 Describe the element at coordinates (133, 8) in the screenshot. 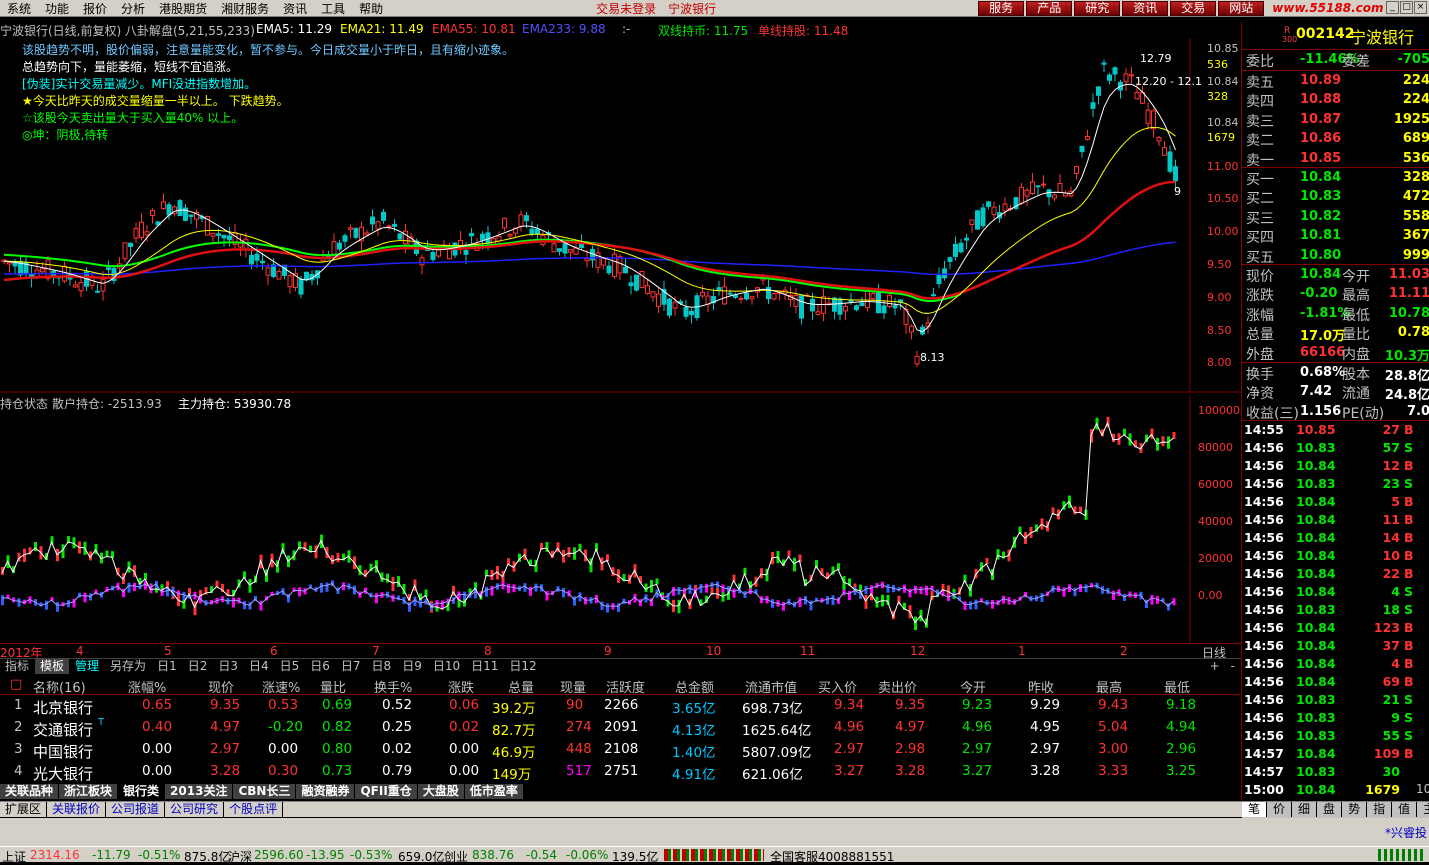

I see `menu-analysis: 分析` at that location.